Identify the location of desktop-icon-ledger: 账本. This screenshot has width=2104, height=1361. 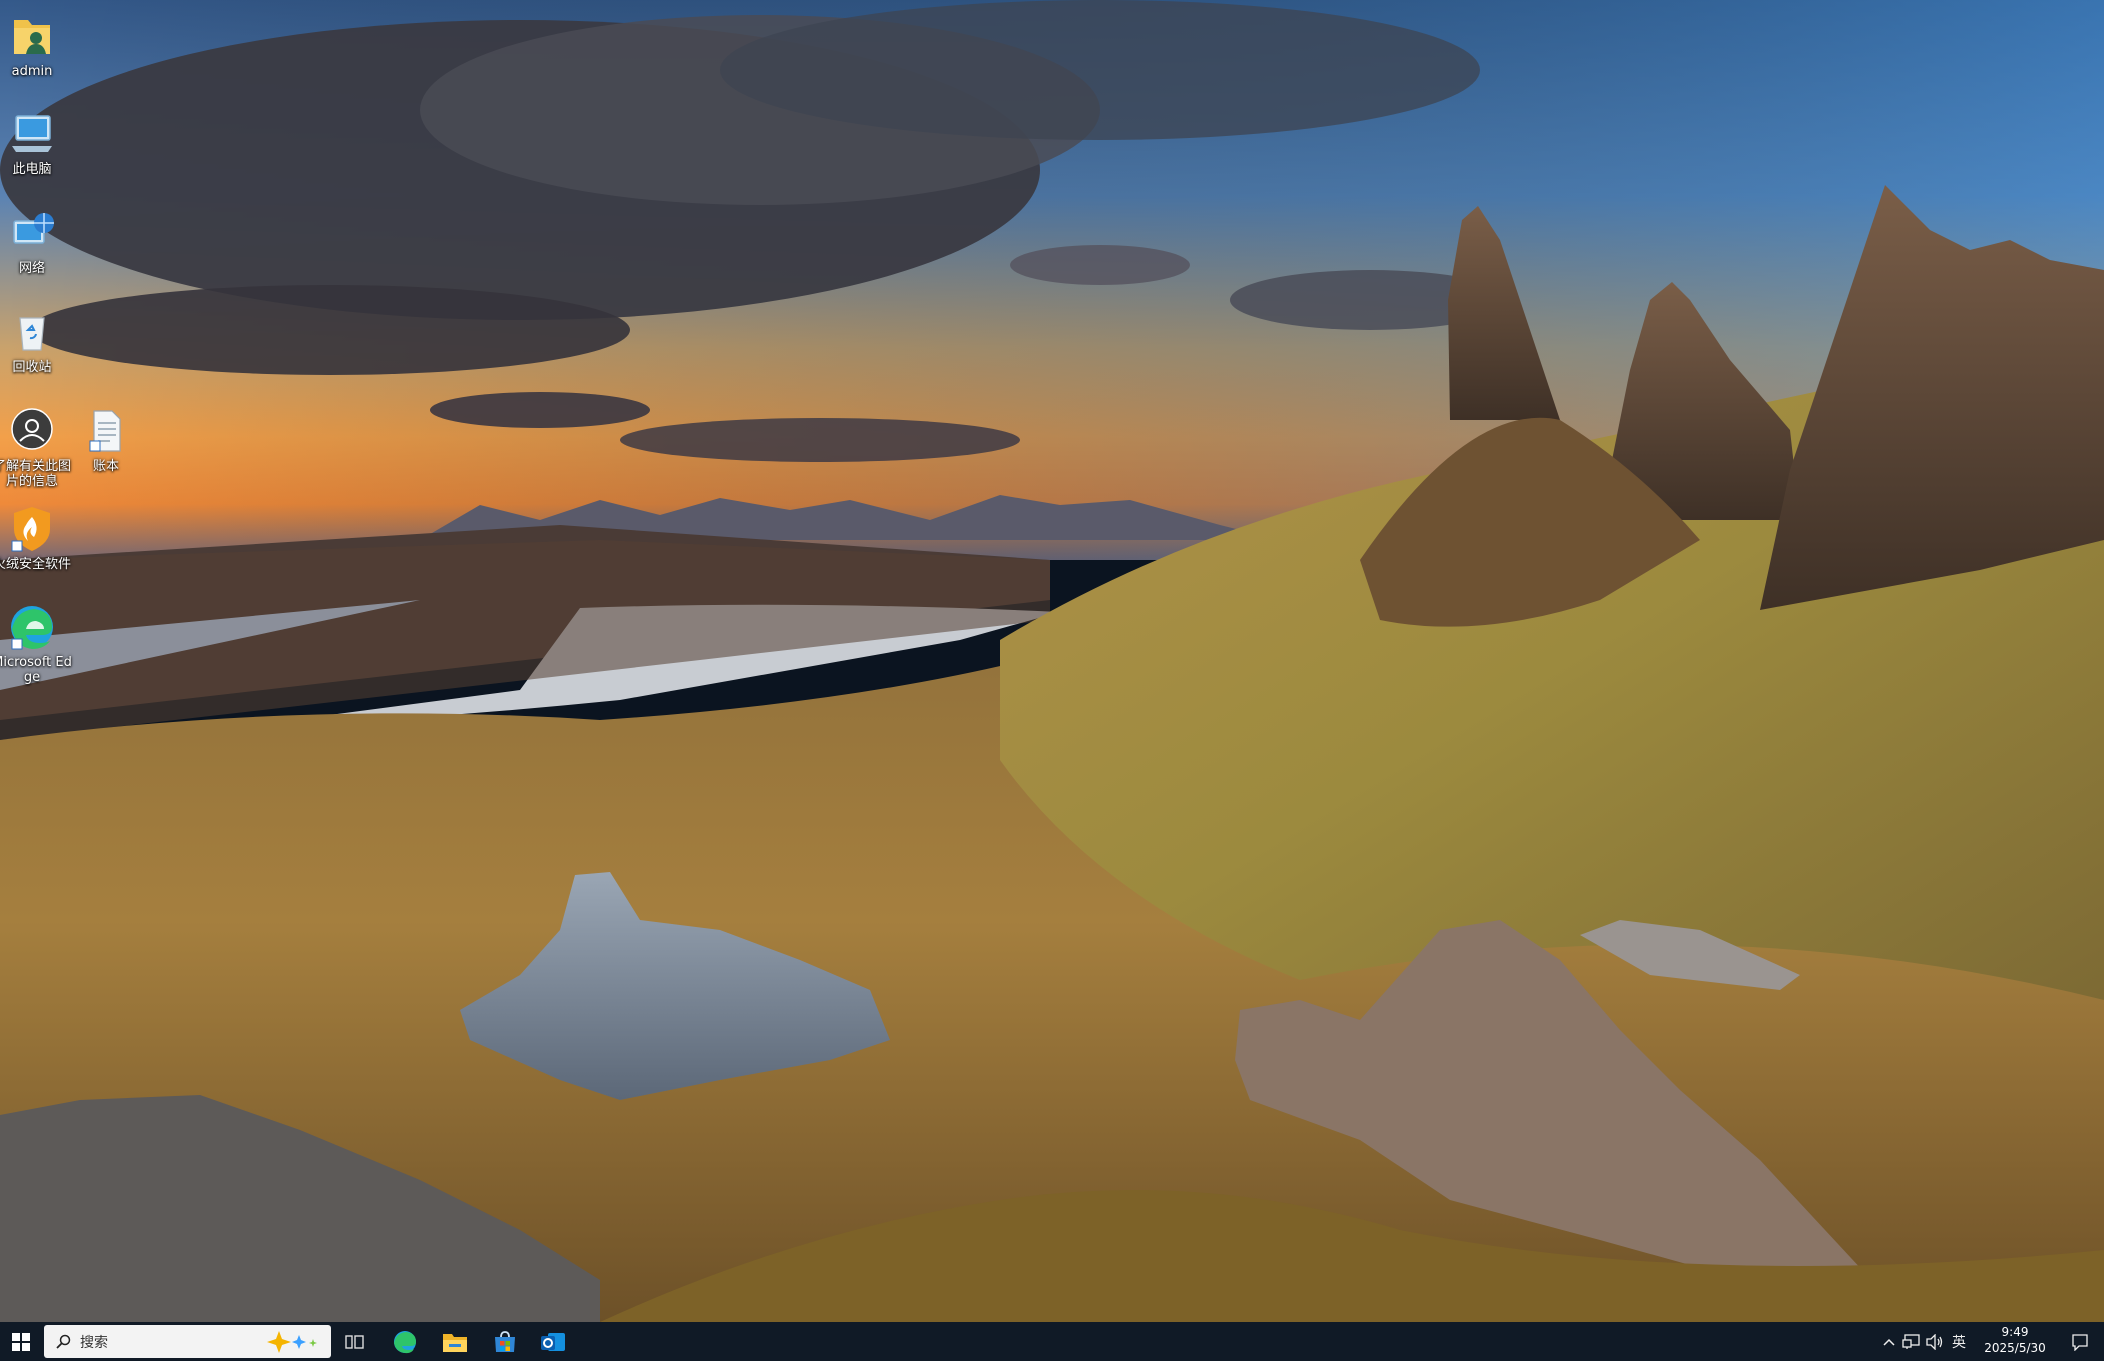
(106, 439).